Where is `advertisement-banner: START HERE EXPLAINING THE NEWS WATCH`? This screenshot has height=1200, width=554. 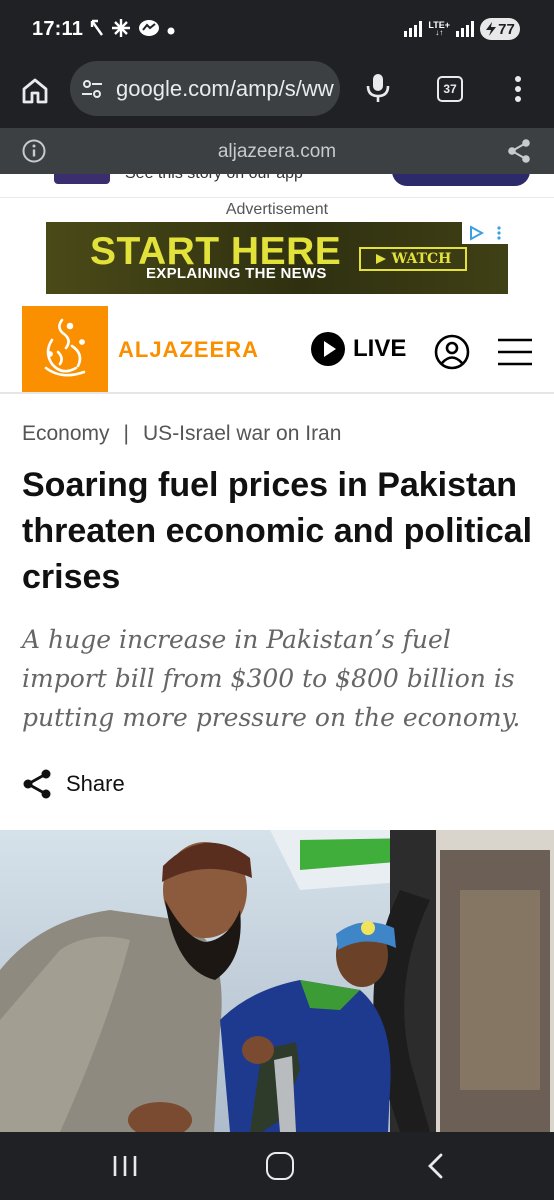 advertisement-banner: START HERE EXPLAINING THE NEWS WATCH is located at coordinates (277, 258).